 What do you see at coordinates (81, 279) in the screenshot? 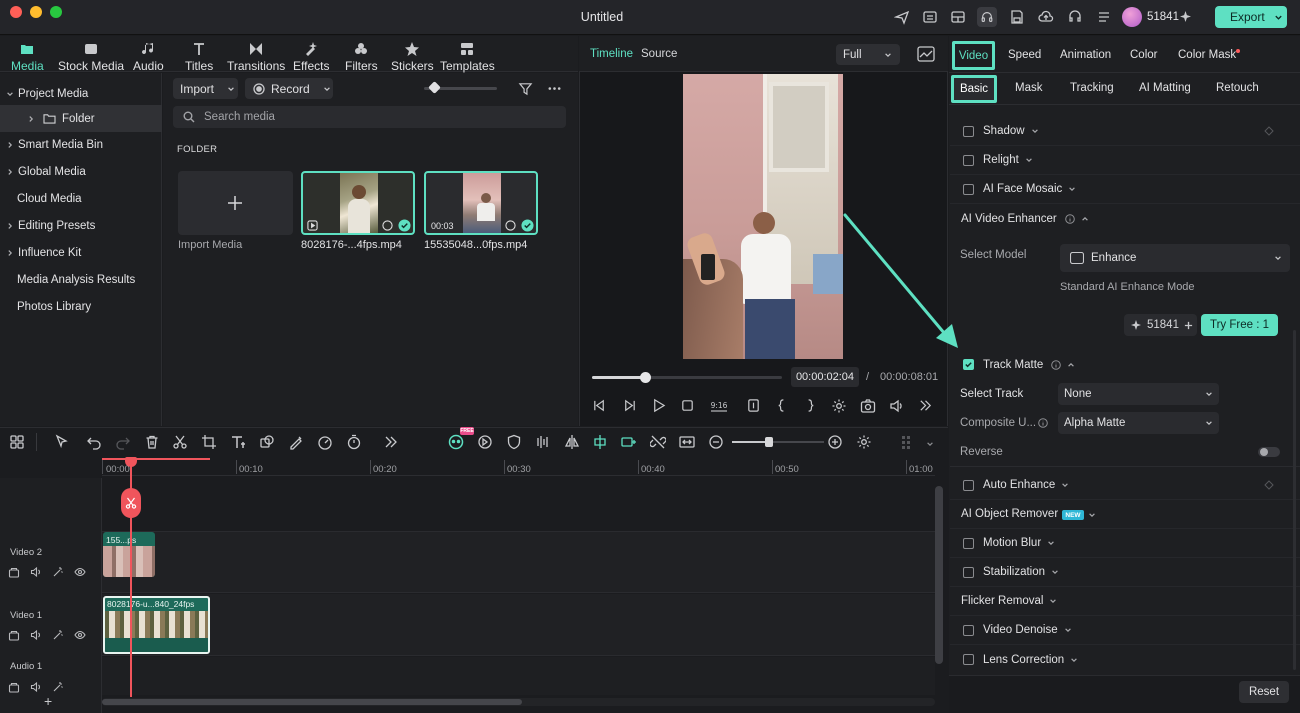
I see `tree-item-media-analysis-results: Media Analysis Results` at bounding box center [81, 279].